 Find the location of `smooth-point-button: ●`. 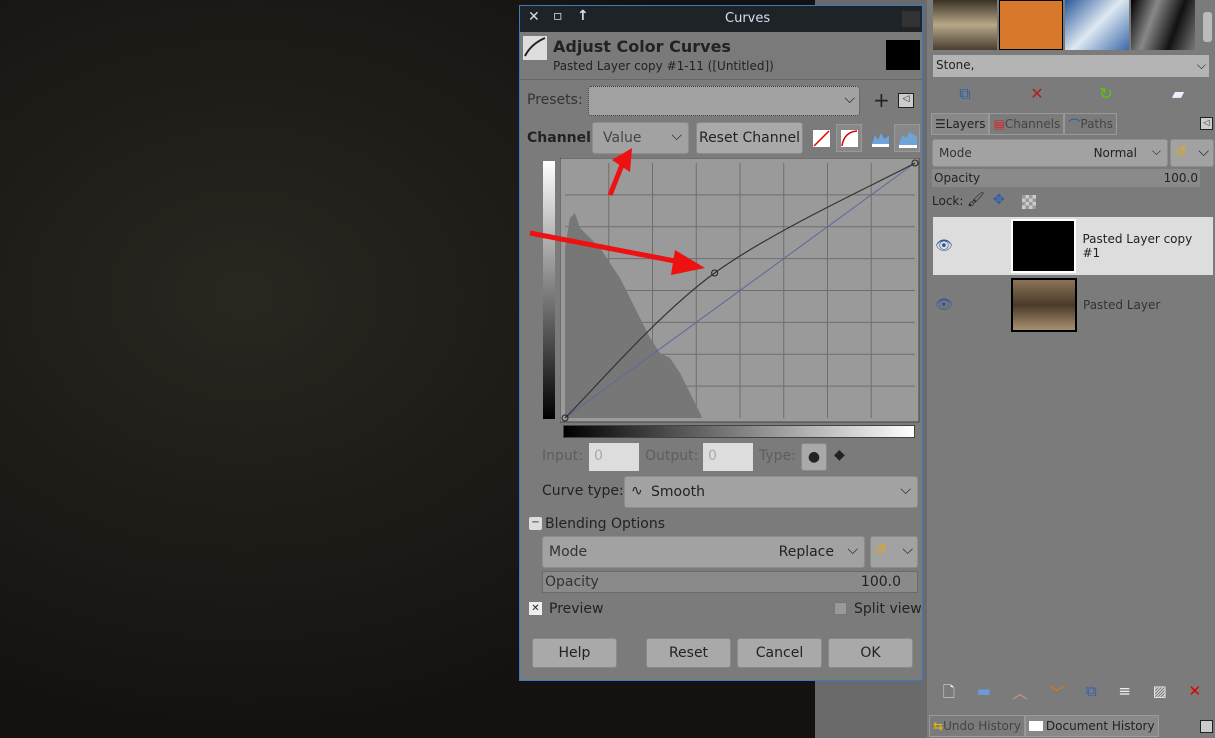

smooth-point-button: ● is located at coordinates (814, 457).